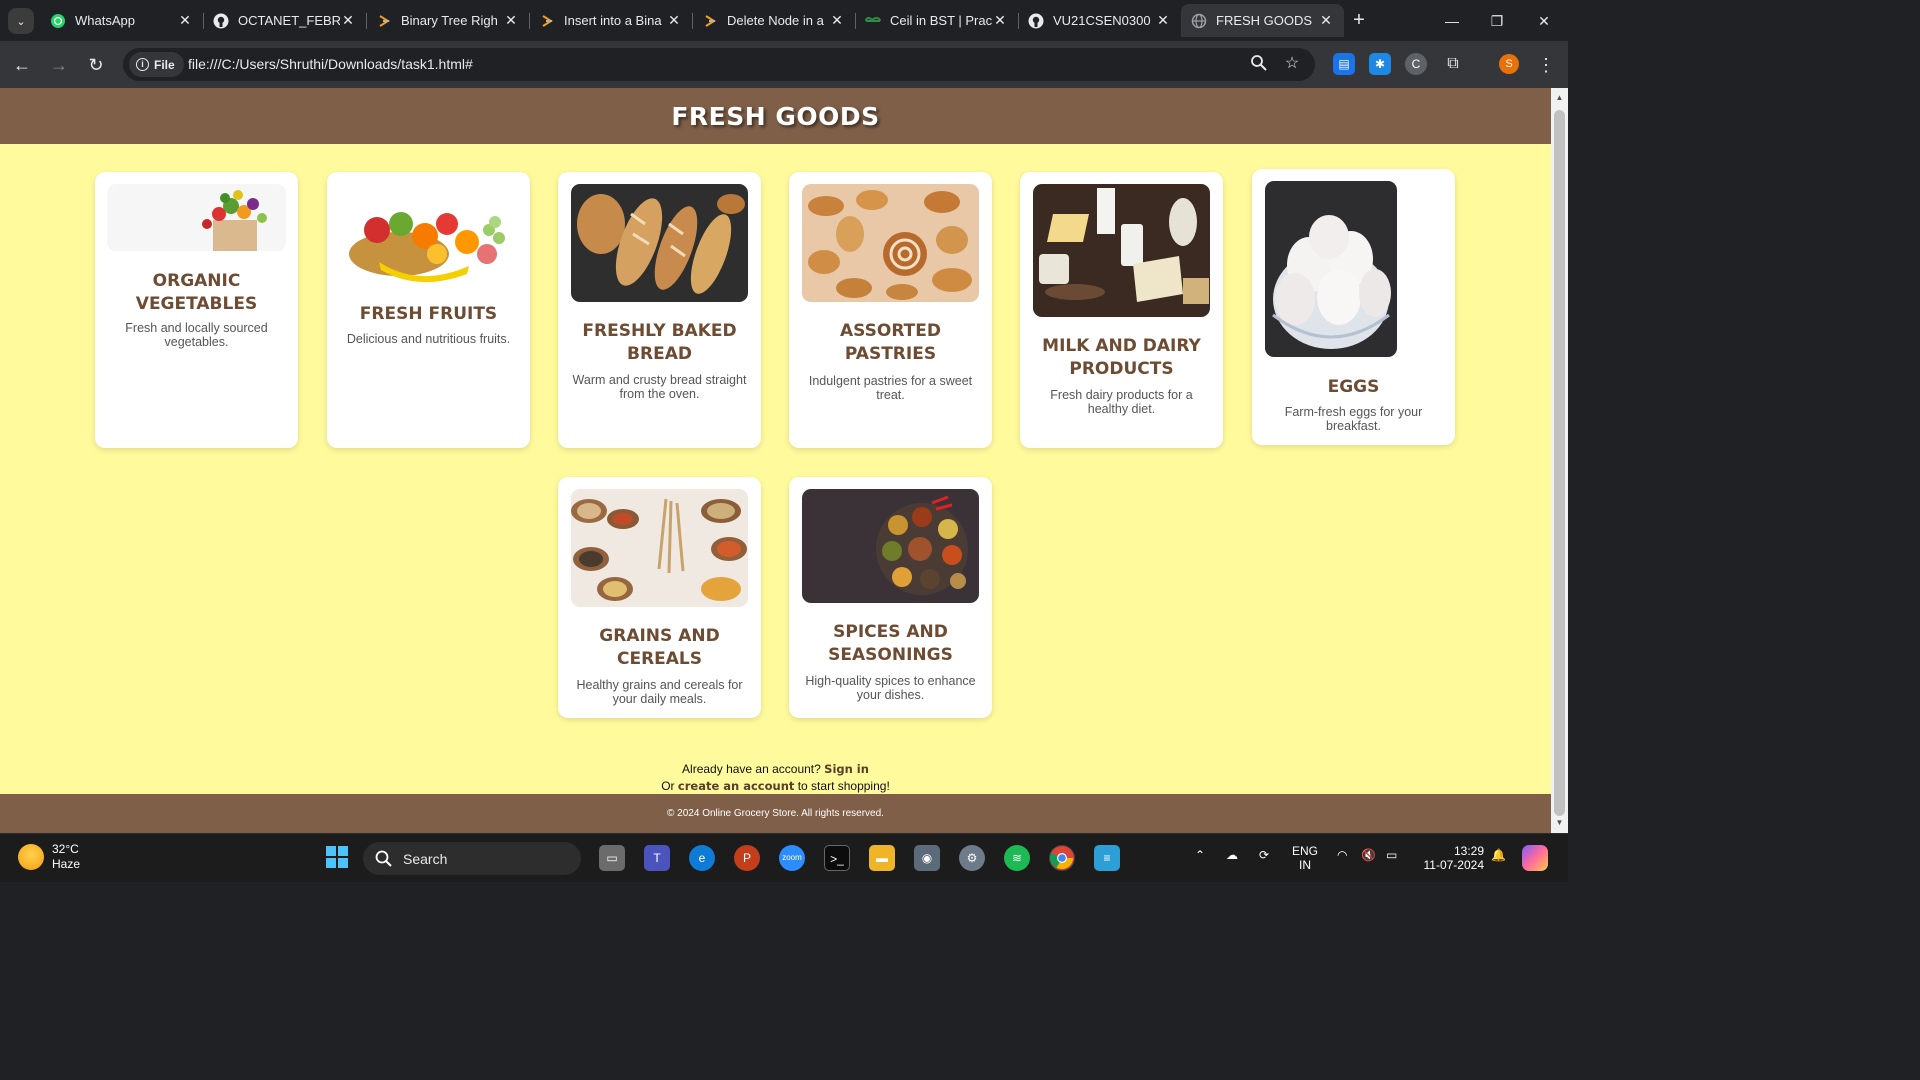  I want to click on edge-icon: e, so click(702, 858).